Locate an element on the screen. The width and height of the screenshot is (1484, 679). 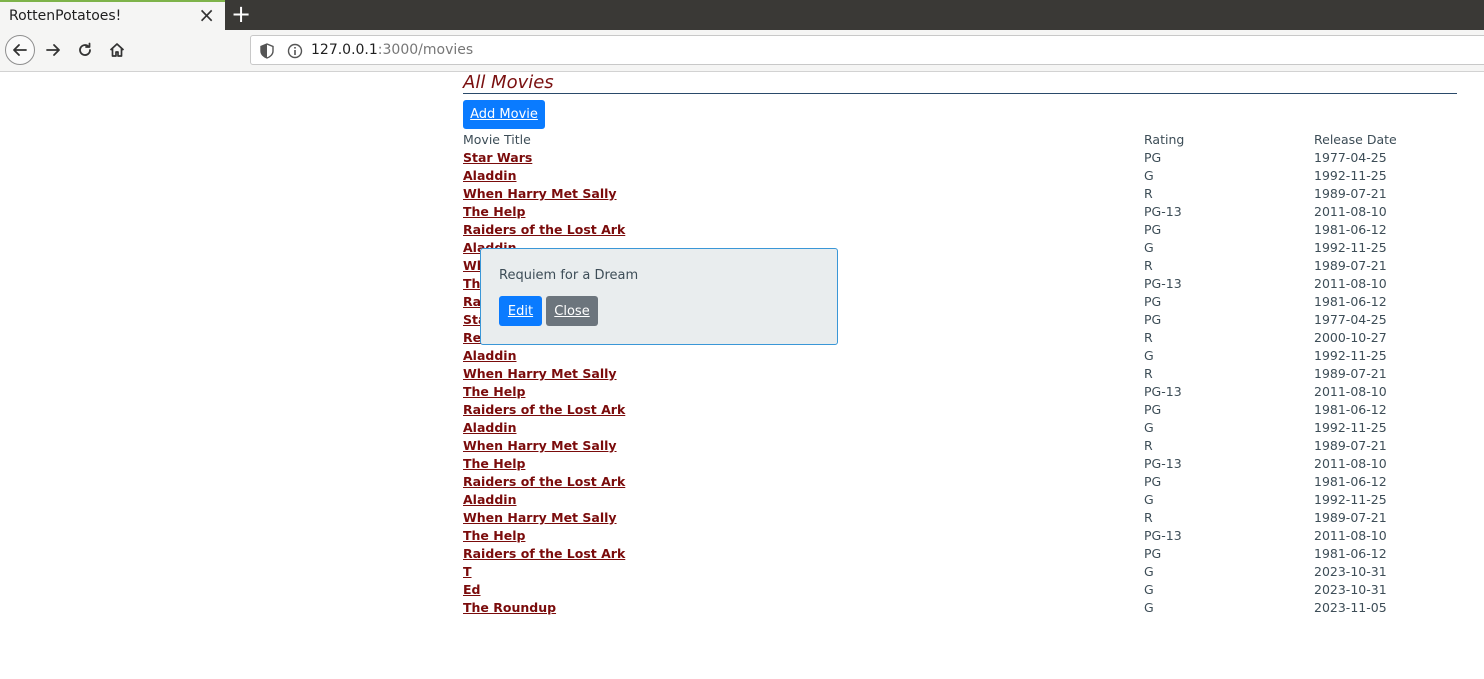
reload-button is located at coordinates (85, 50).